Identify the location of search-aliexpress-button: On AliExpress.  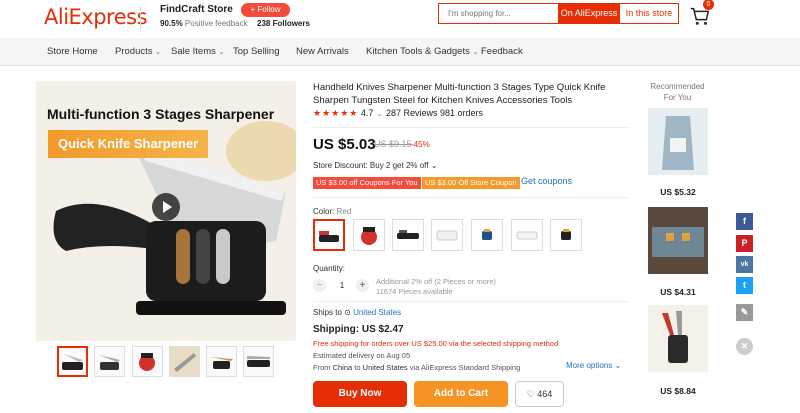
(589, 13).